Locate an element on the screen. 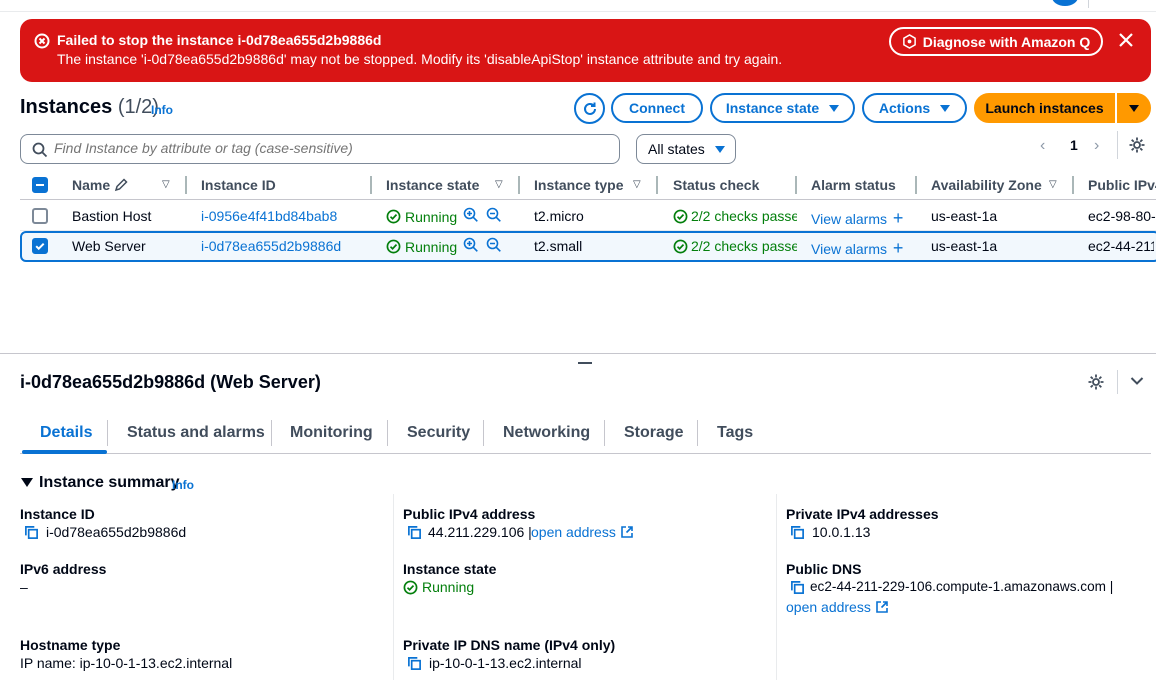 This screenshot has height=680, width=1156. connect-button: Connect is located at coordinates (657, 108).